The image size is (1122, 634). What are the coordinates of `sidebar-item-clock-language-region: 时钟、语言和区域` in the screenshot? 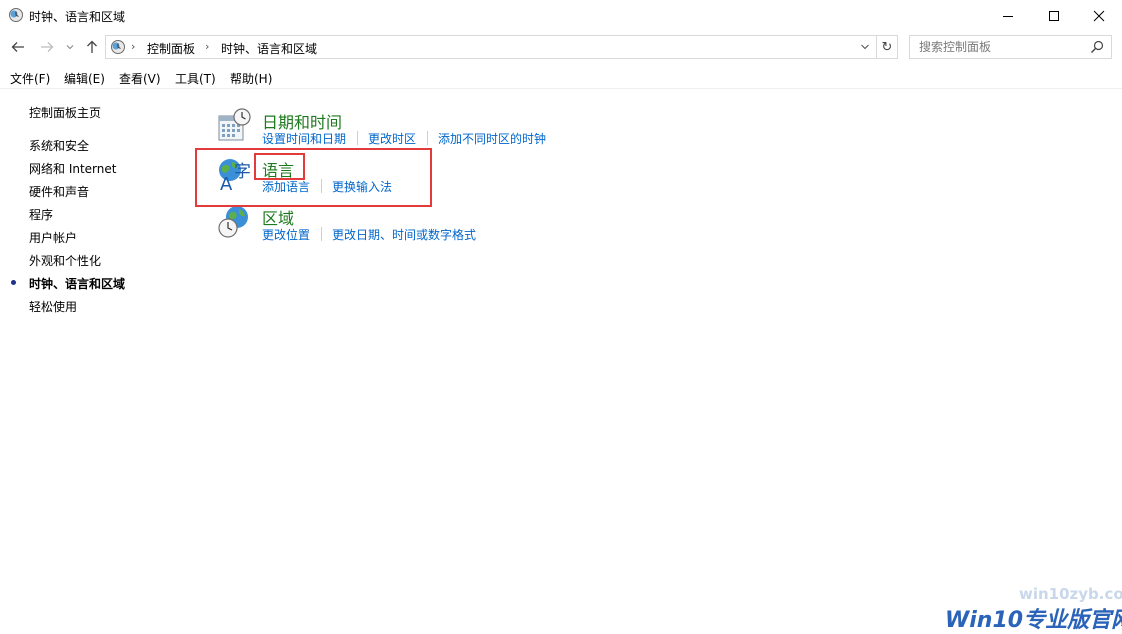 It's located at (77, 283).